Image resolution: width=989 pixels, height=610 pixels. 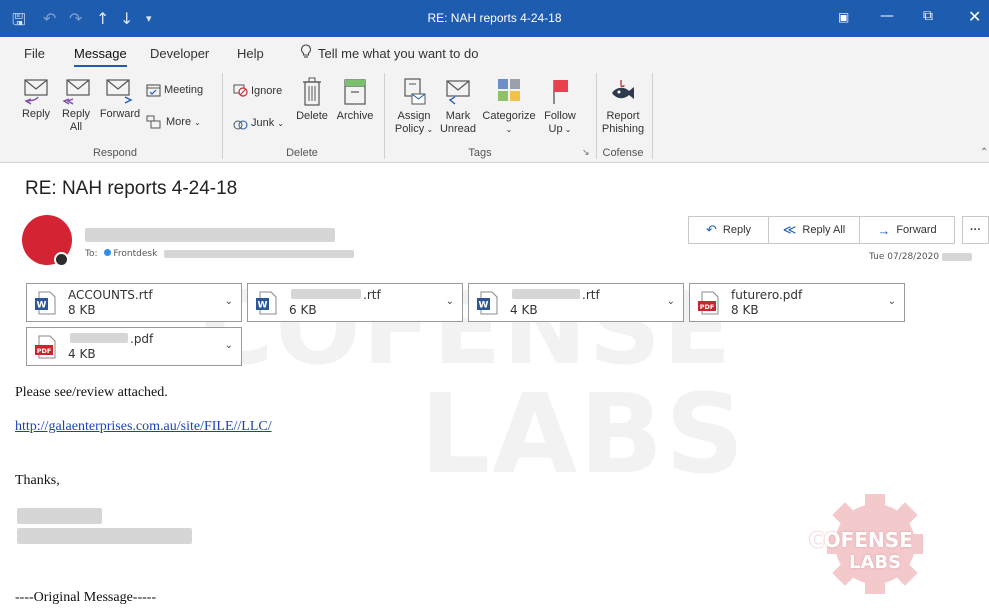 What do you see at coordinates (303, 310) in the screenshot?
I see `attachment-size: 6 KB` at bounding box center [303, 310].